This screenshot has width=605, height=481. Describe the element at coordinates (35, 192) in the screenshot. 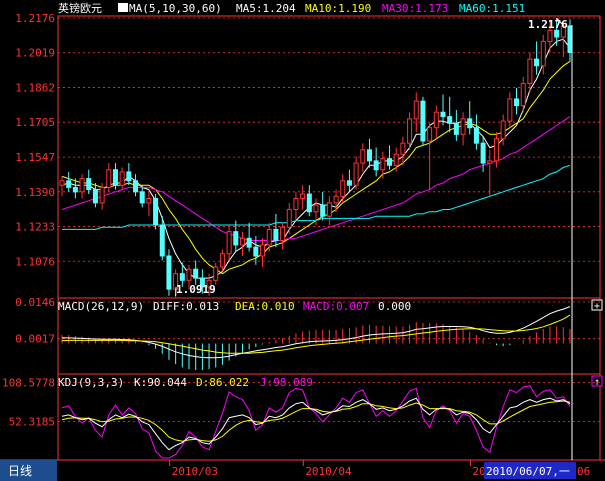

I see `price-tick-label: 1.1390` at that location.